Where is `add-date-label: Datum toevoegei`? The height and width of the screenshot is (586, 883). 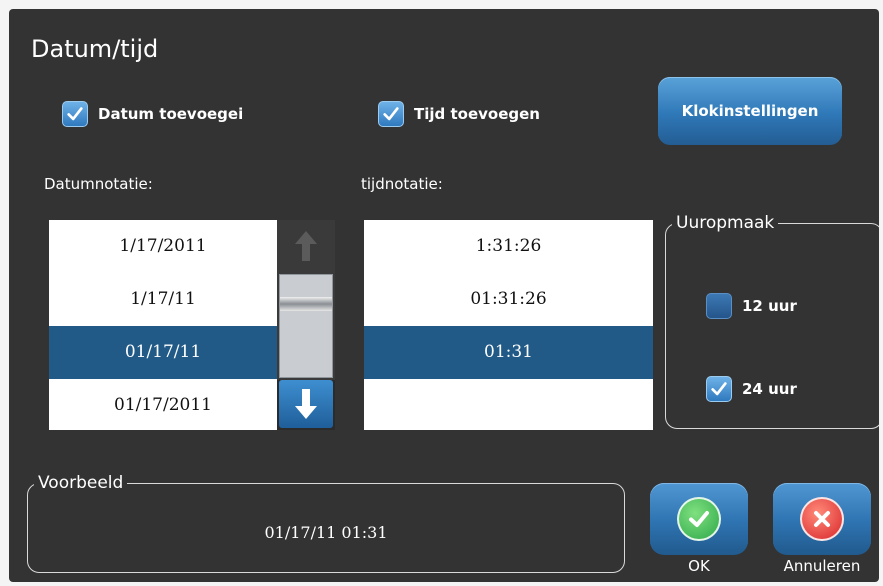 add-date-label: Datum toevoegei is located at coordinates (171, 114).